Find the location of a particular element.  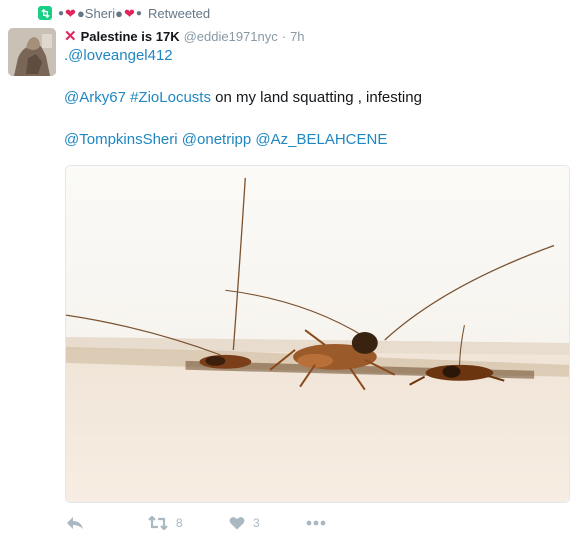

retweeter-name-text: ●Sheri● is located at coordinates (100, 13).